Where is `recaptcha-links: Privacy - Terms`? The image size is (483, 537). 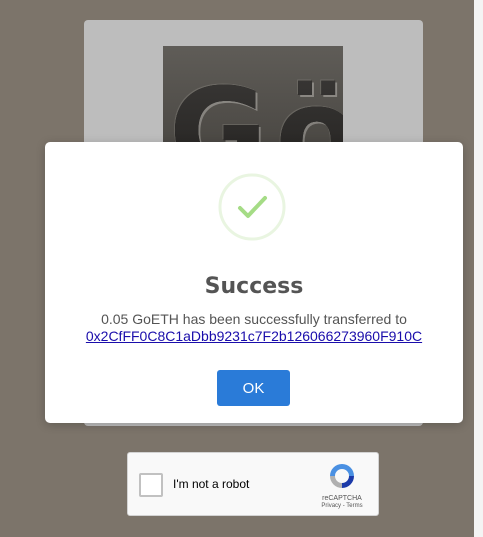
recaptcha-links: Privacy - Terms is located at coordinates (342, 506).